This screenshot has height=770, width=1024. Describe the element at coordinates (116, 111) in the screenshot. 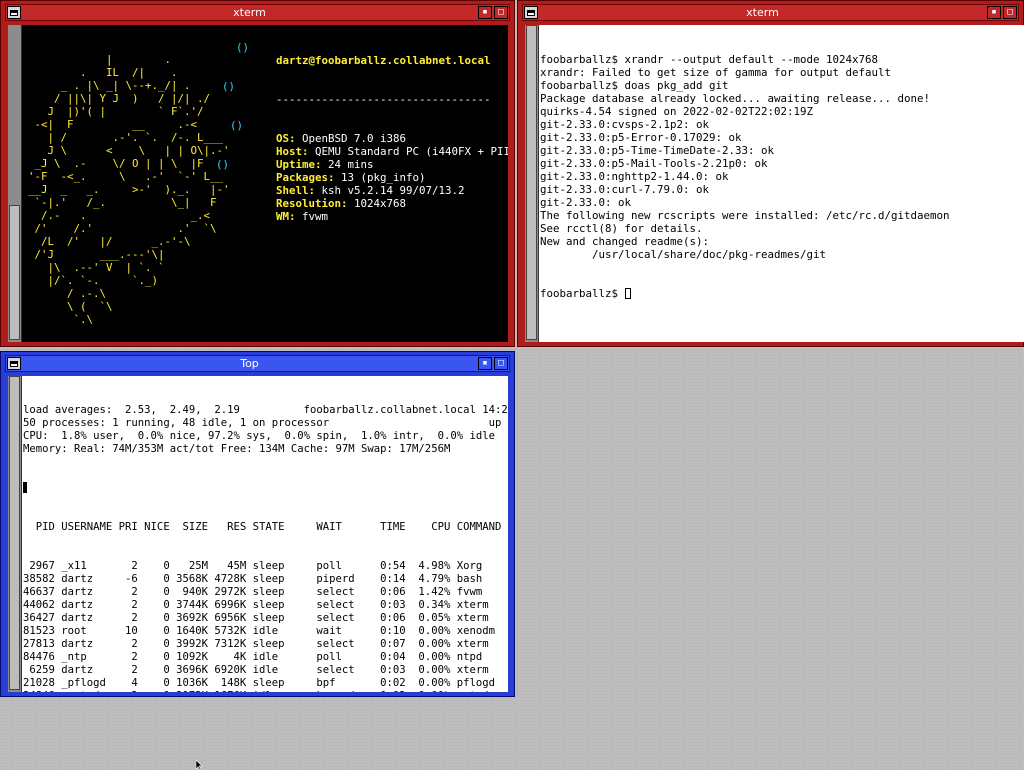

I see `ascii-art-line: J |)'( | ` F`.'/` at that location.